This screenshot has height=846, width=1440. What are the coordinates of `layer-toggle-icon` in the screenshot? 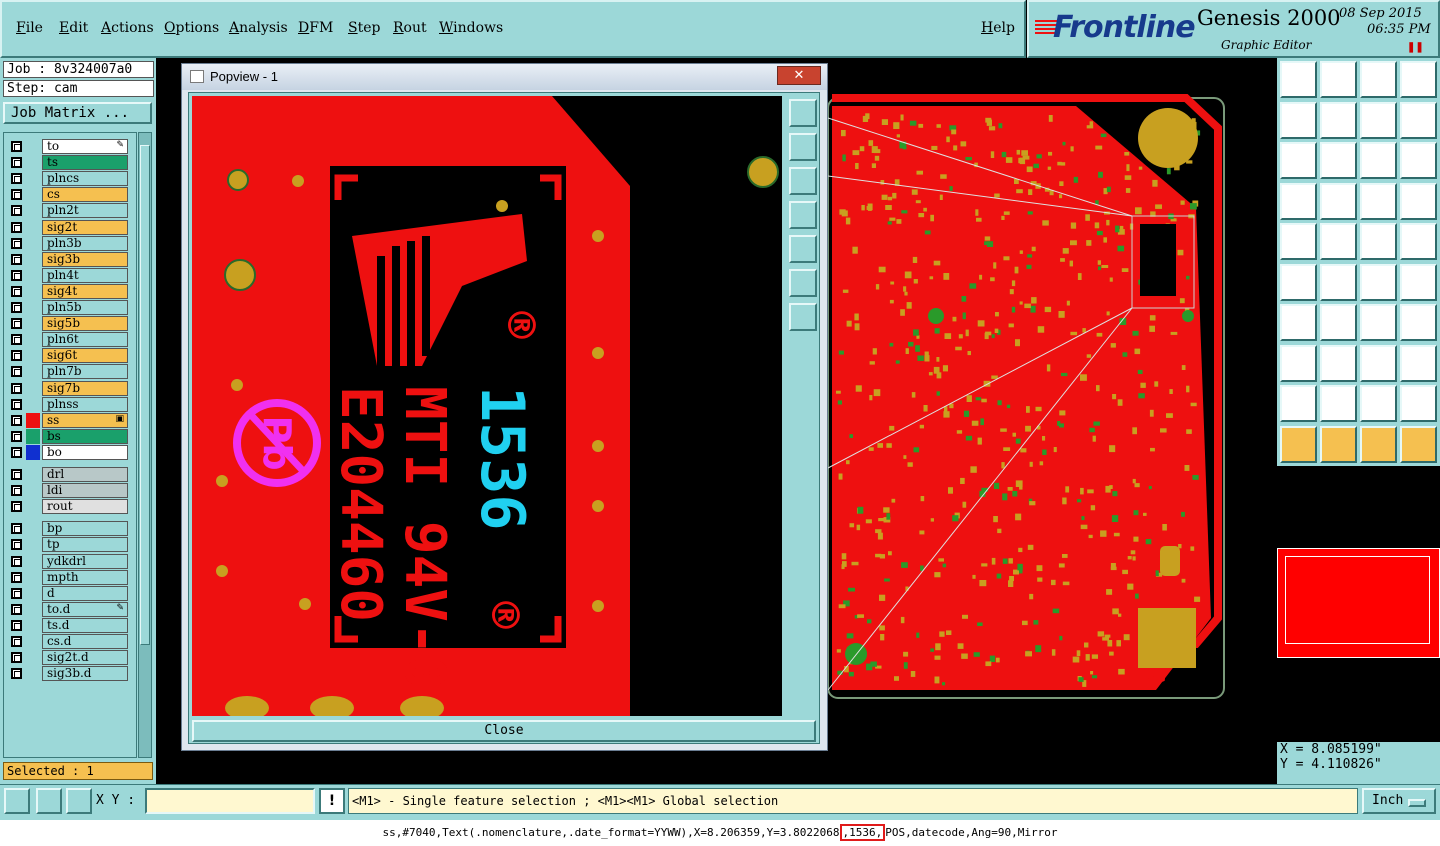 It's located at (1418, 201).